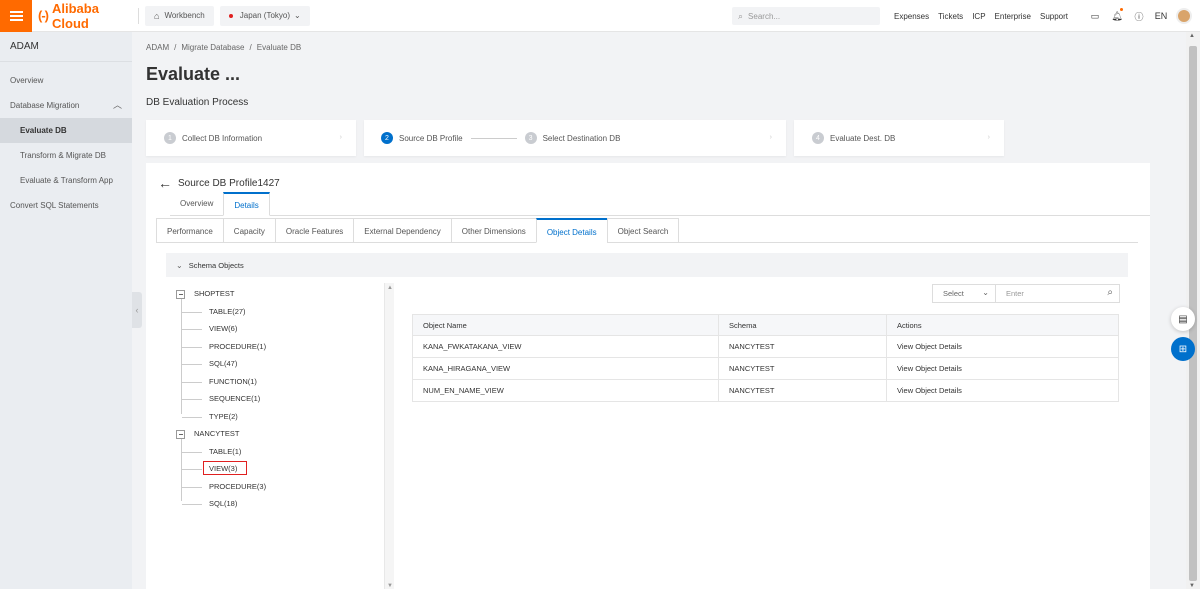  Describe the element at coordinates (431, 138) in the screenshot. I see `step-label: Source DB Profile` at that location.